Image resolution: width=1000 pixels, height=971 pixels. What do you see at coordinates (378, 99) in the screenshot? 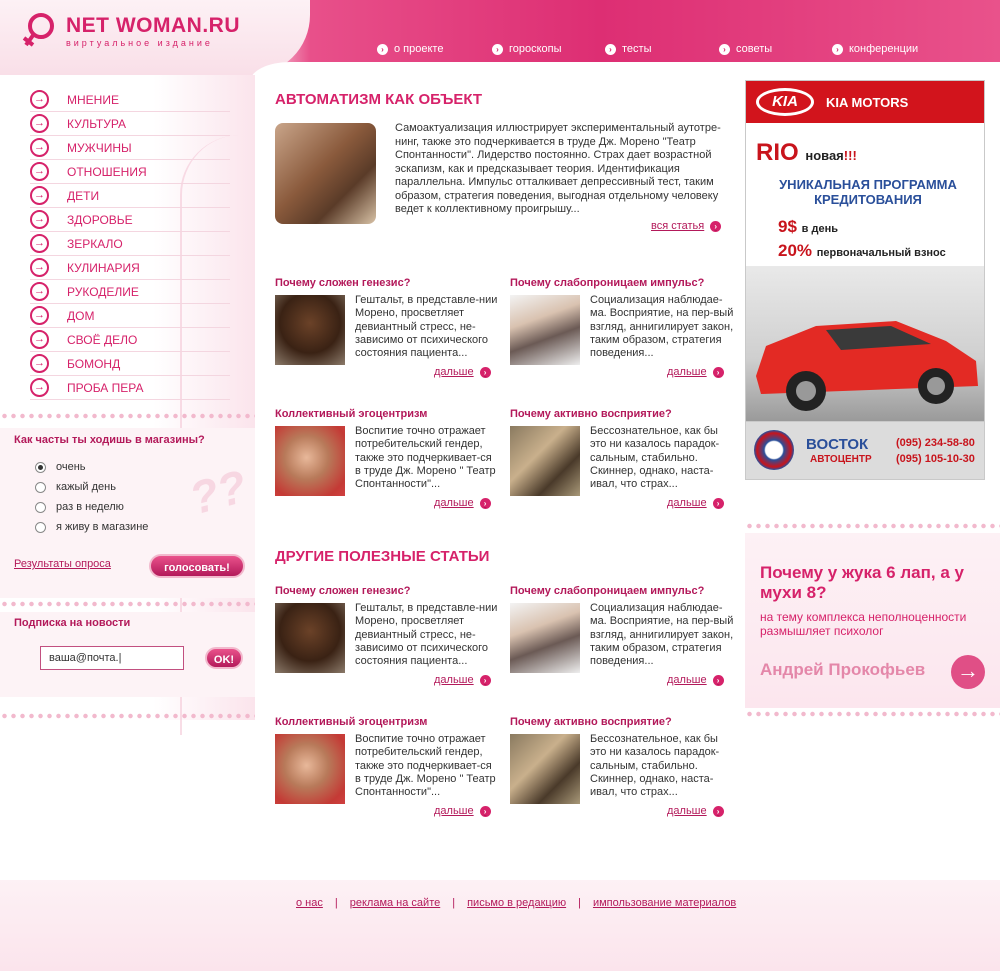
I see `lead-article-title: АВТОМАТИЗМ КАК ОБЪЕКТ` at bounding box center [378, 99].